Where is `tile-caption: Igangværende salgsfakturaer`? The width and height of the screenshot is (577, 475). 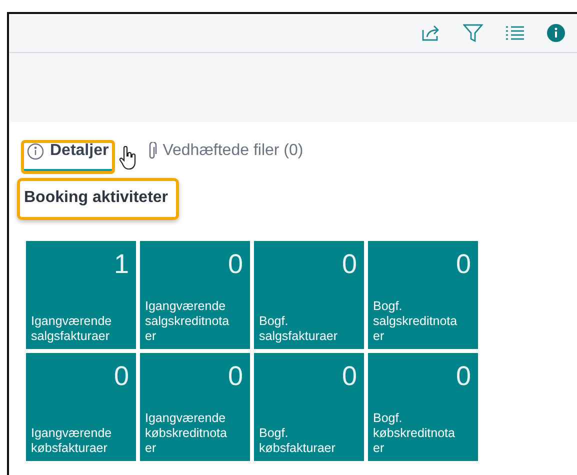
tile-caption: Igangværende salgsfakturaer is located at coordinates (72, 329).